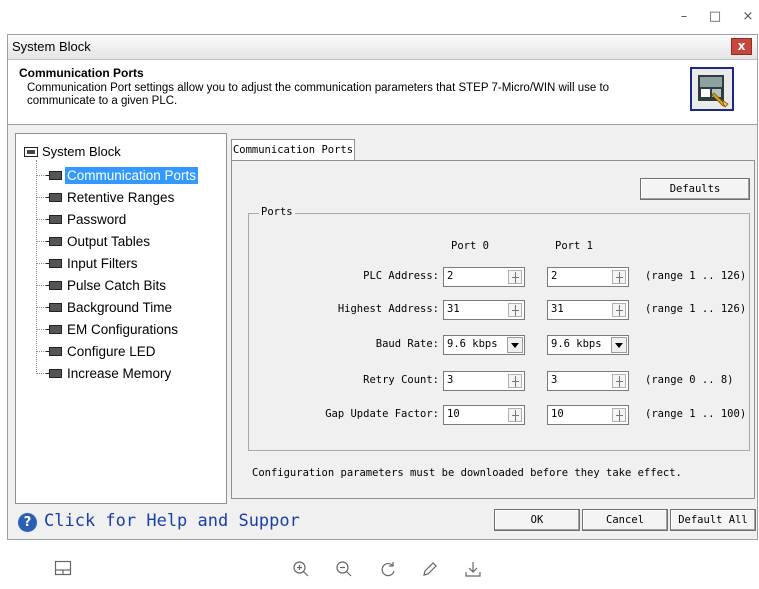  What do you see at coordinates (81, 73) in the screenshot?
I see `header-title: Communication Ports` at bounding box center [81, 73].